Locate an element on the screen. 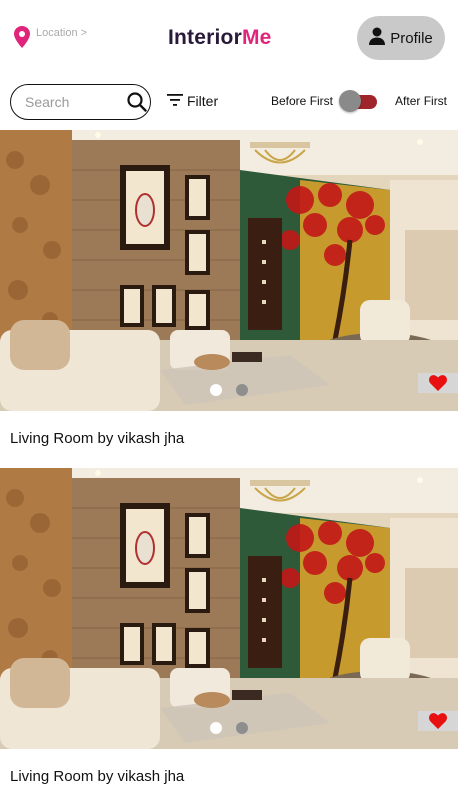 The width and height of the screenshot is (458, 800). user-icon is located at coordinates (377, 38).